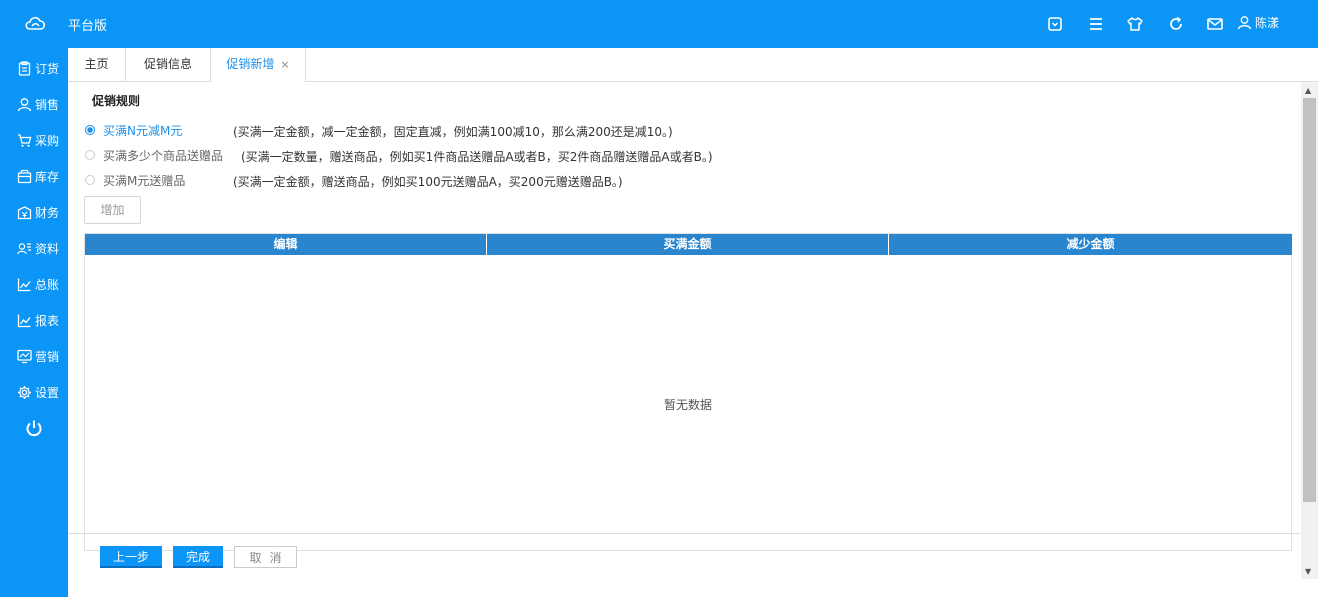 The height and width of the screenshot is (597, 1318). I want to click on finance-icon, so click(24, 212).